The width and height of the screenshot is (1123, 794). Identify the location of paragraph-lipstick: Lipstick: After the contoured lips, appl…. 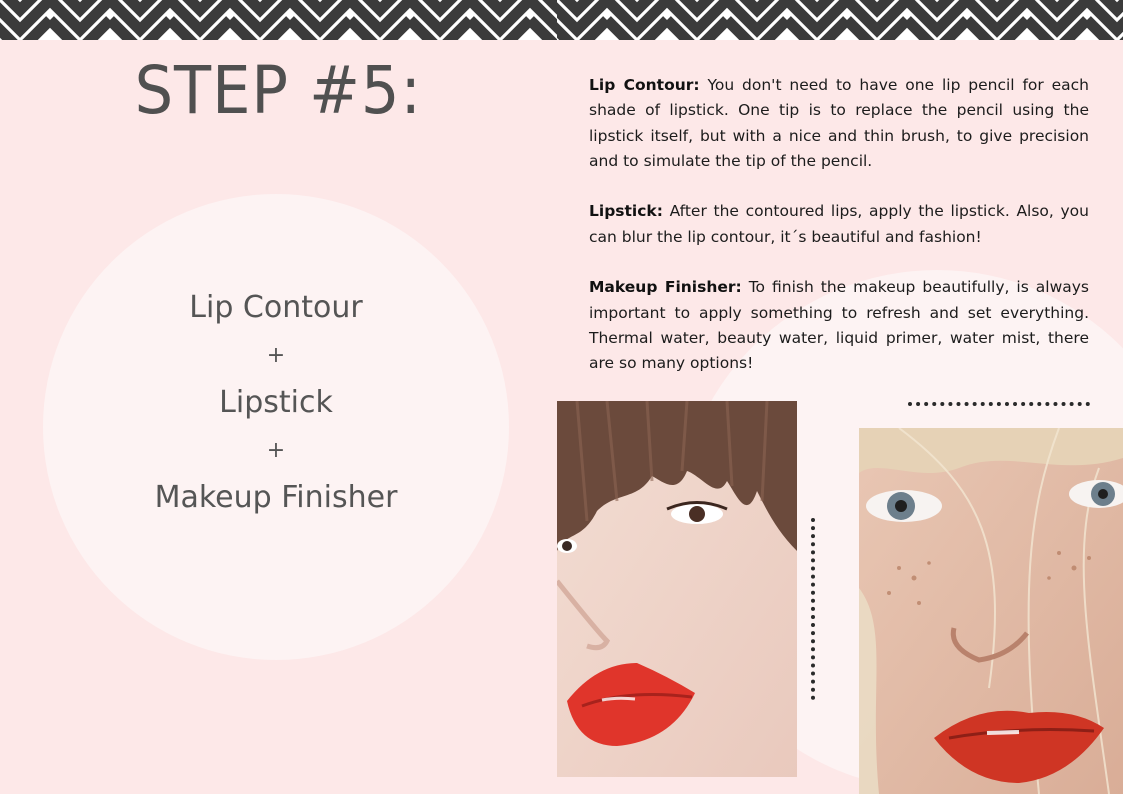
(839, 224).